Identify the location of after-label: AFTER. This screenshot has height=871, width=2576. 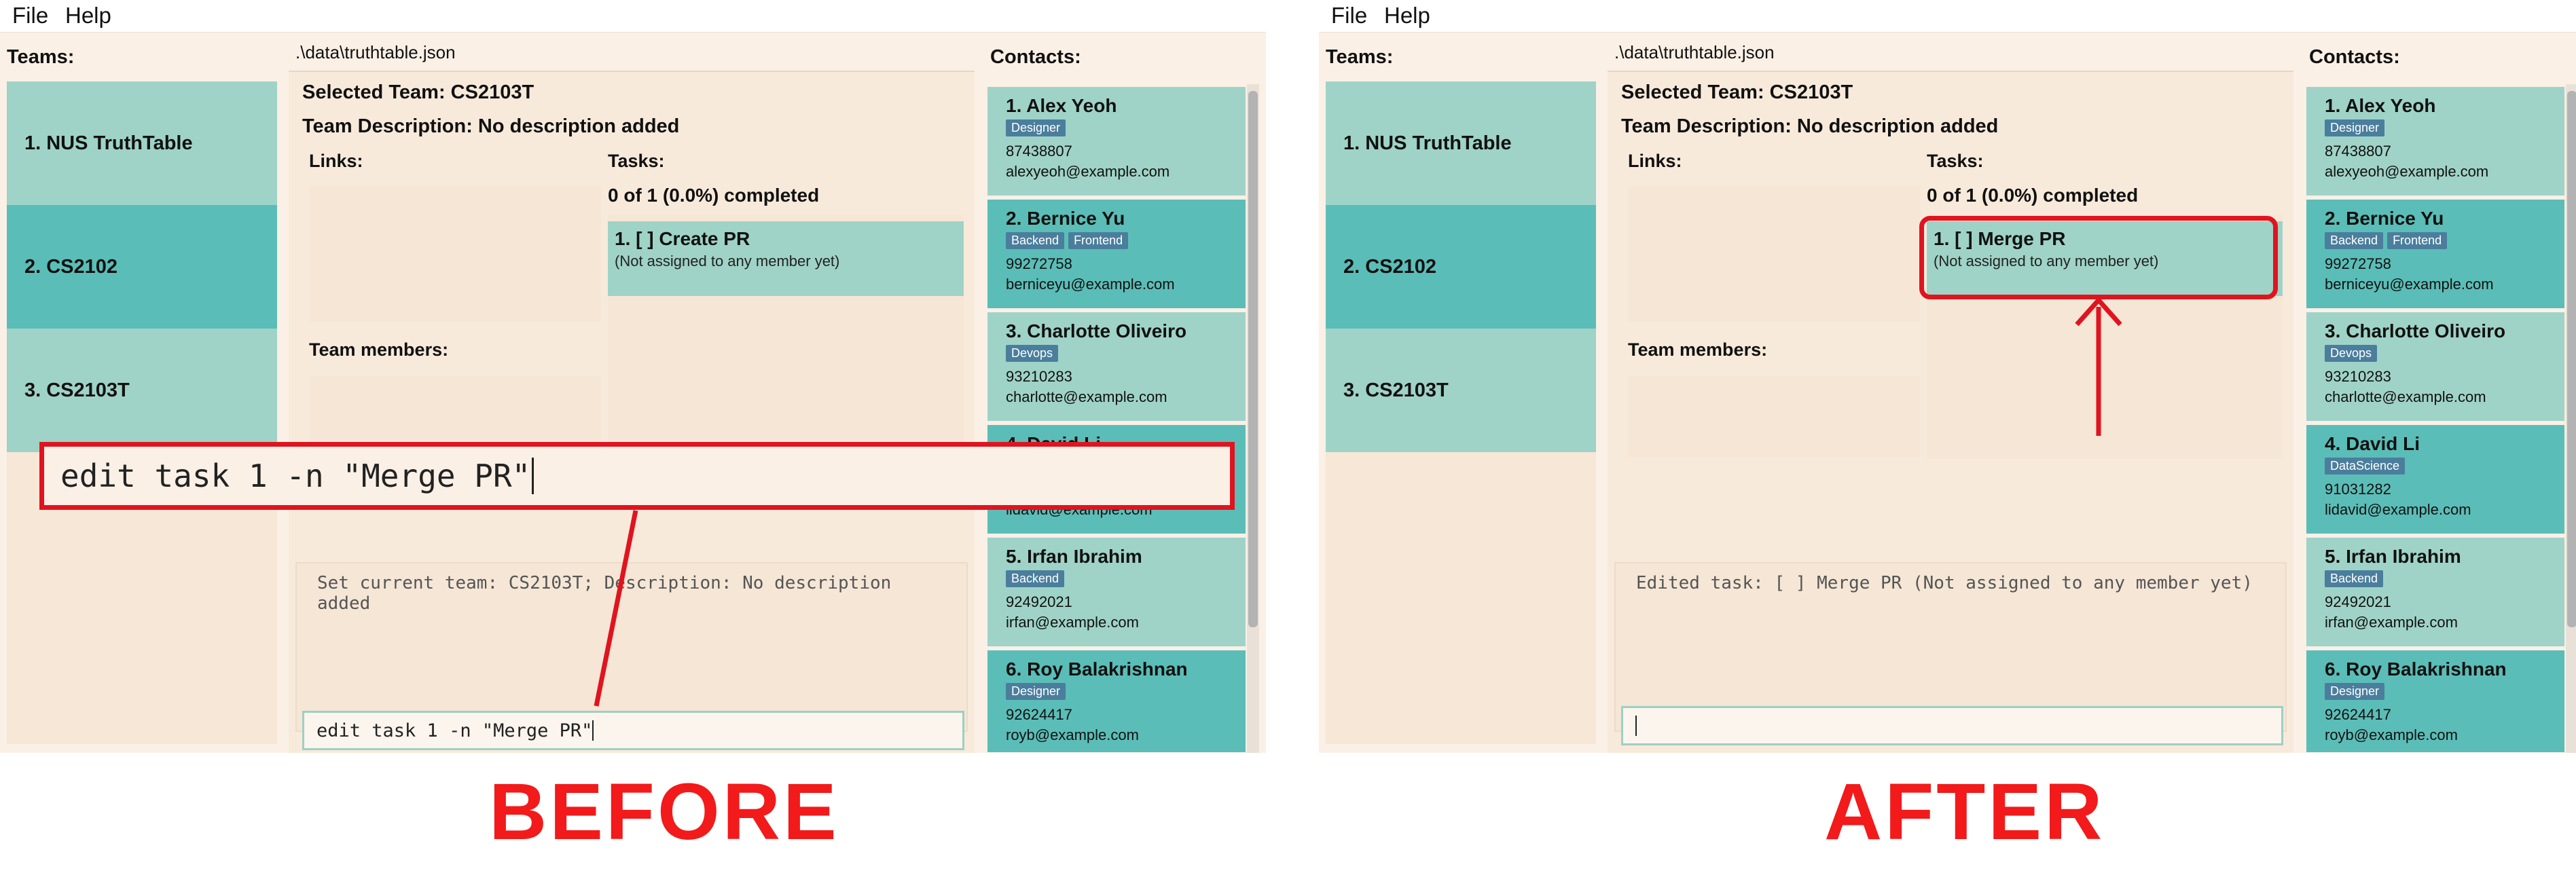
(1964, 812).